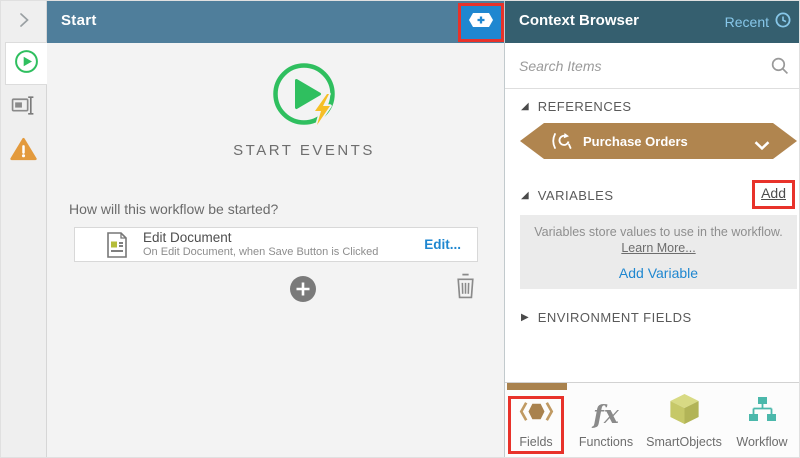 The image size is (800, 458). I want to click on tab-smartobjects: SmartObjects, so click(684, 420).